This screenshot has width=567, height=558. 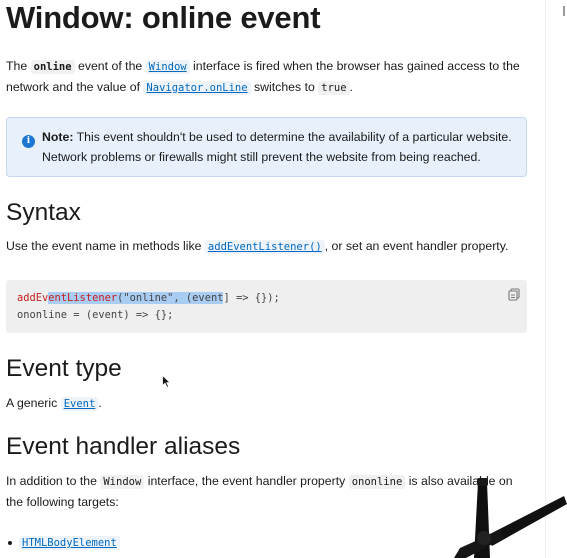 I want to click on page-title: Window: online event, so click(x=163, y=17).